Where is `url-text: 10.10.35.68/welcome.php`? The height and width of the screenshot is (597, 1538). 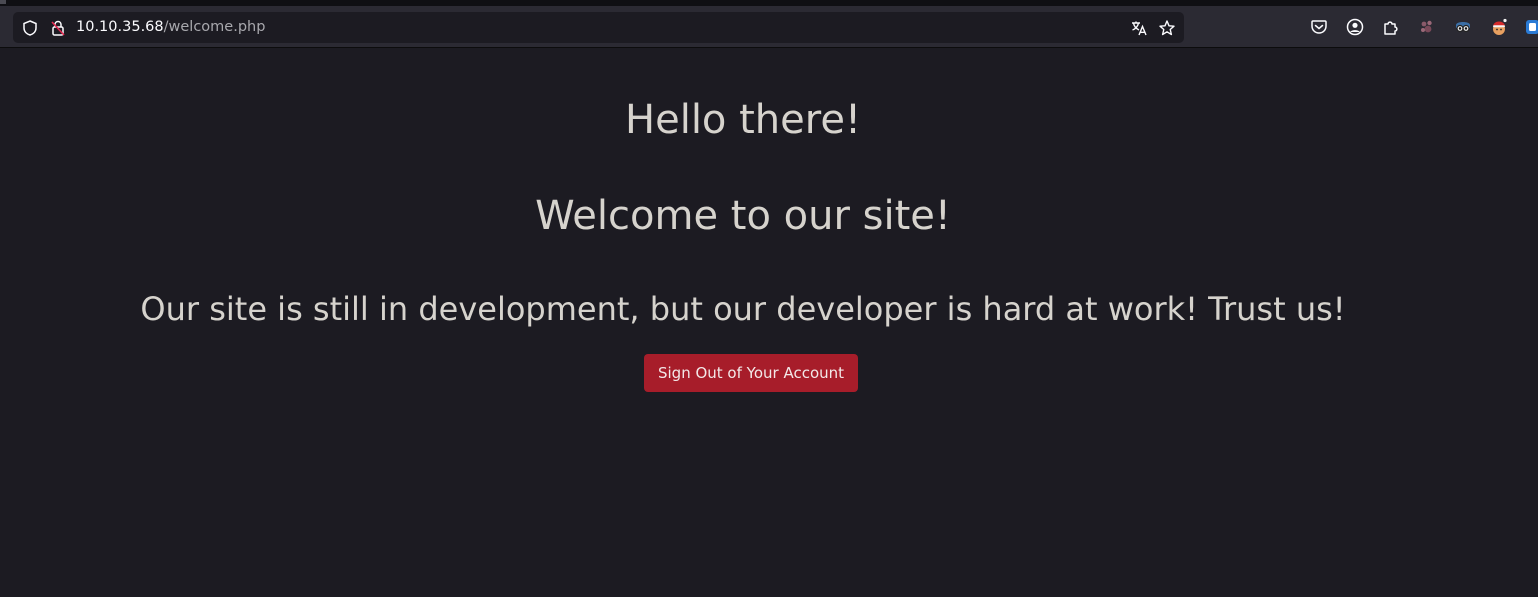 url-text: 10.10.35.68/welcome.php is located at coordinates (170, 27).